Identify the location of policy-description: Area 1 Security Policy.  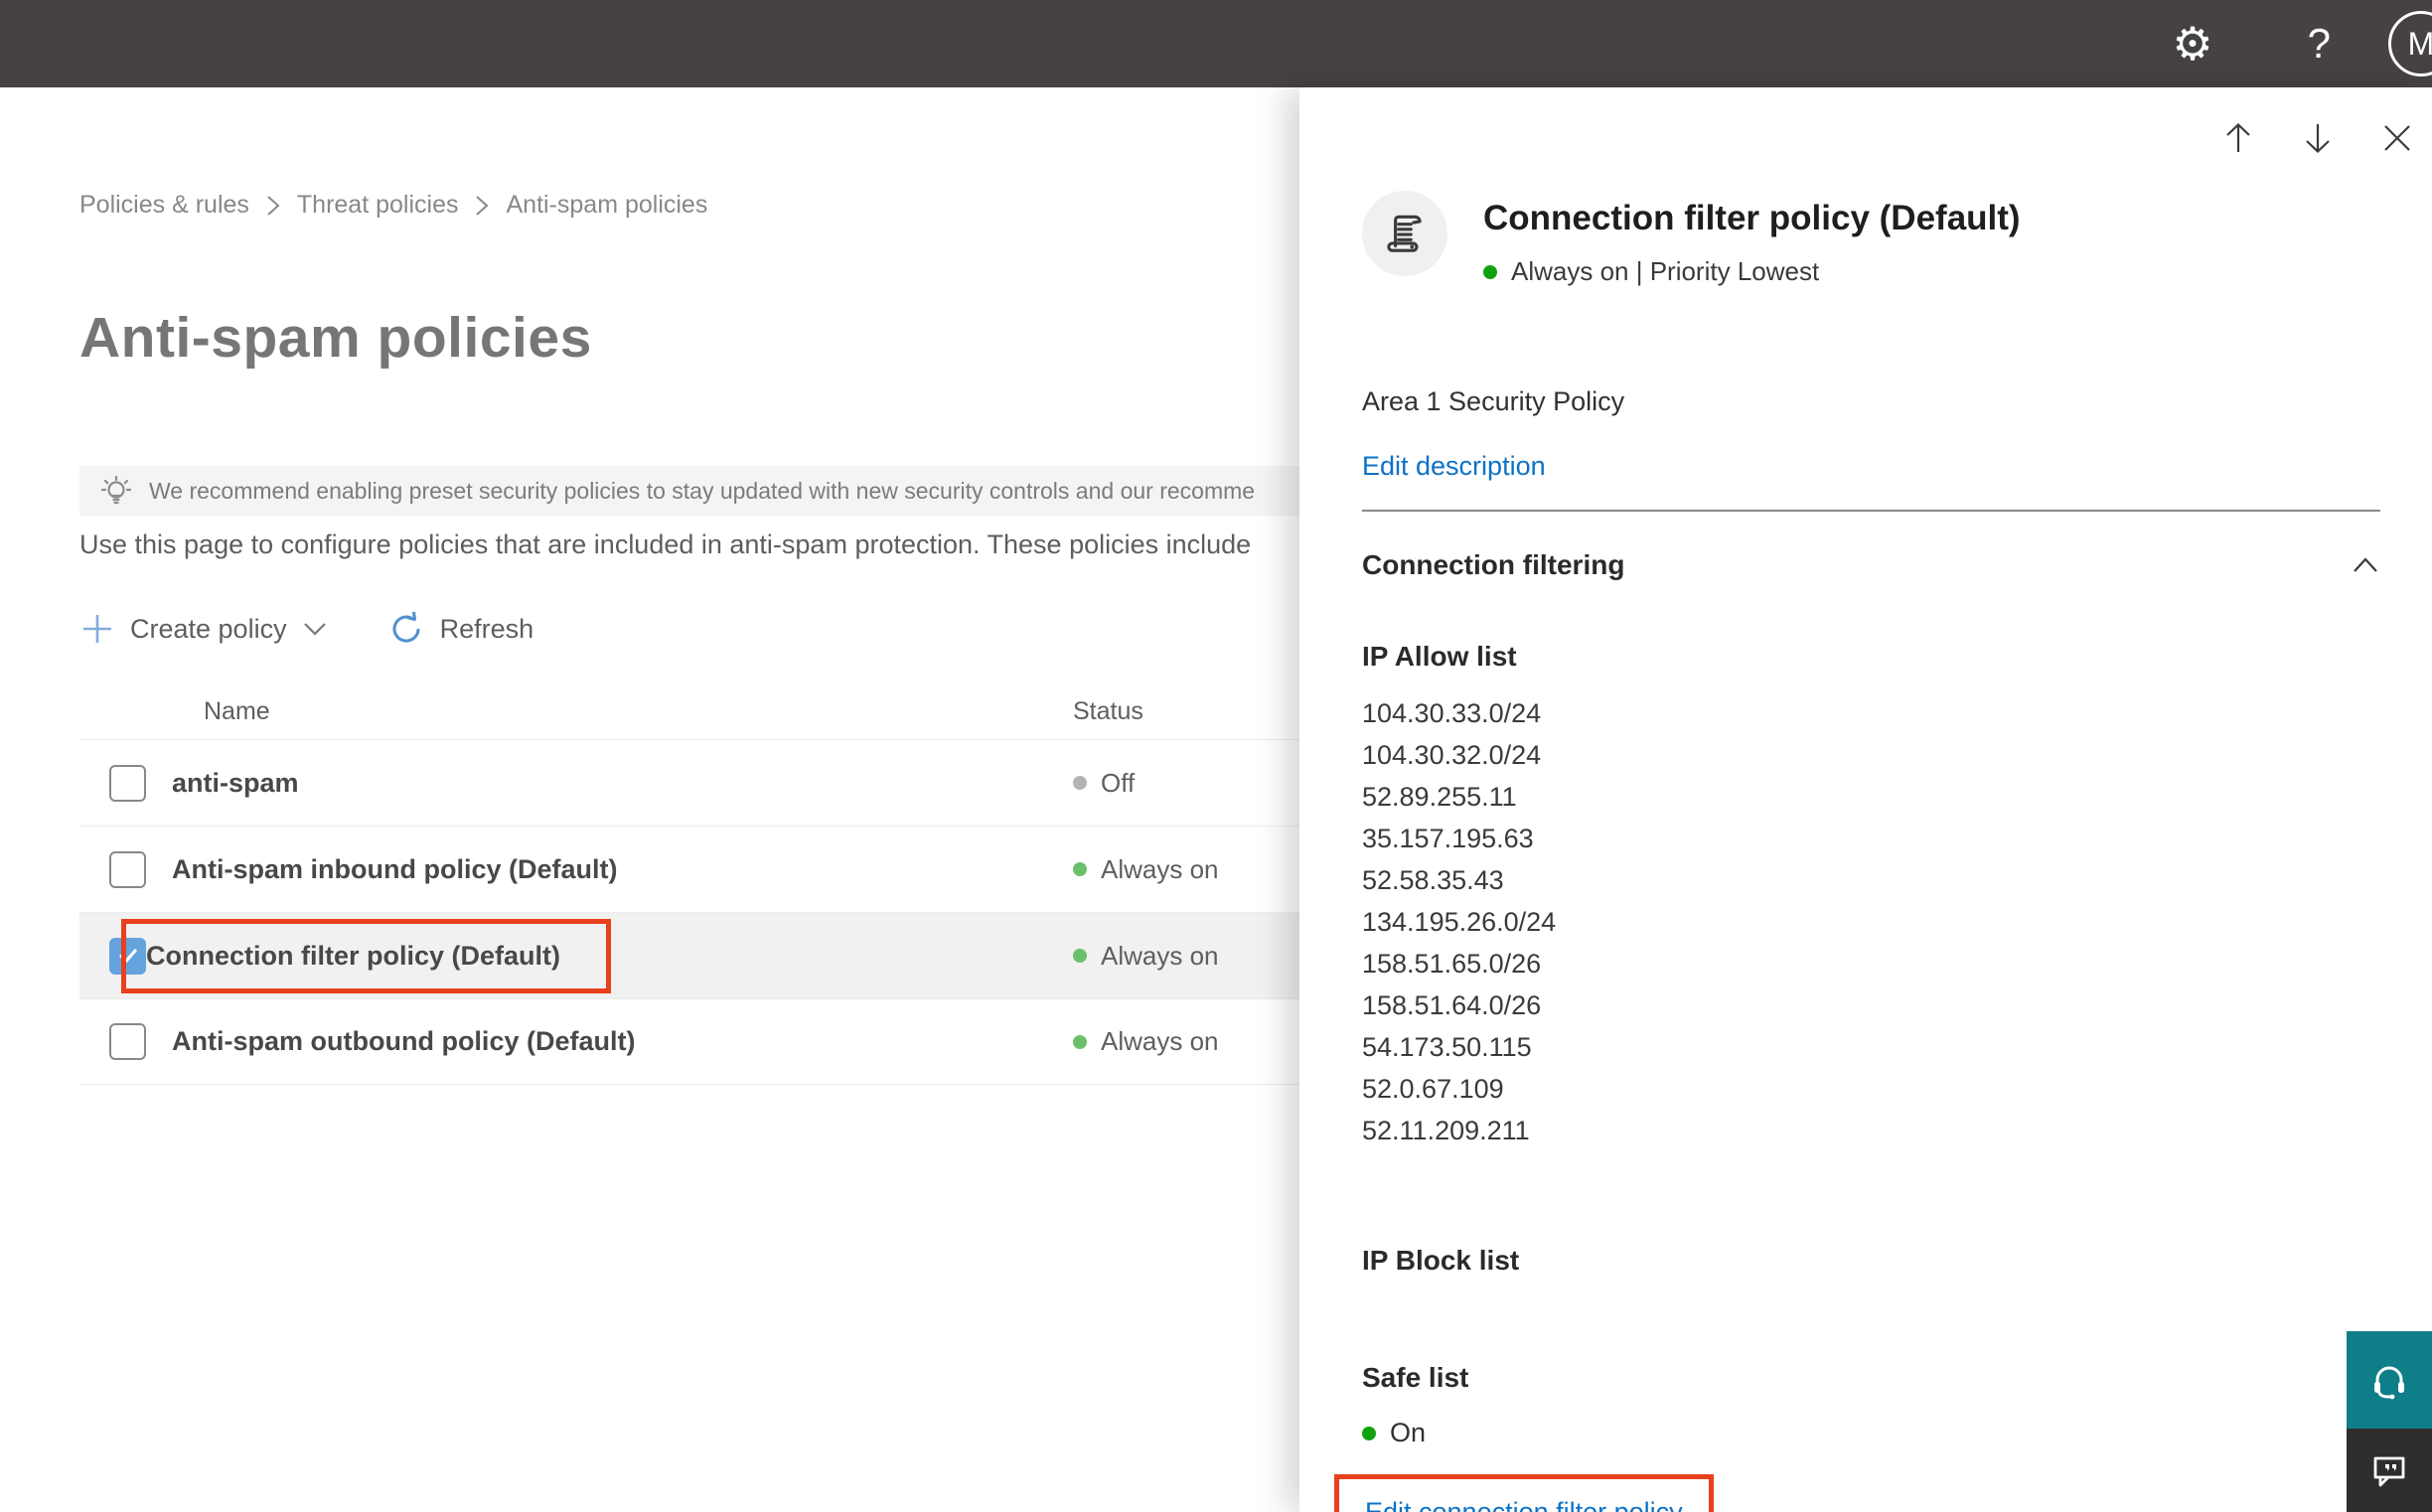
(1493, 401).